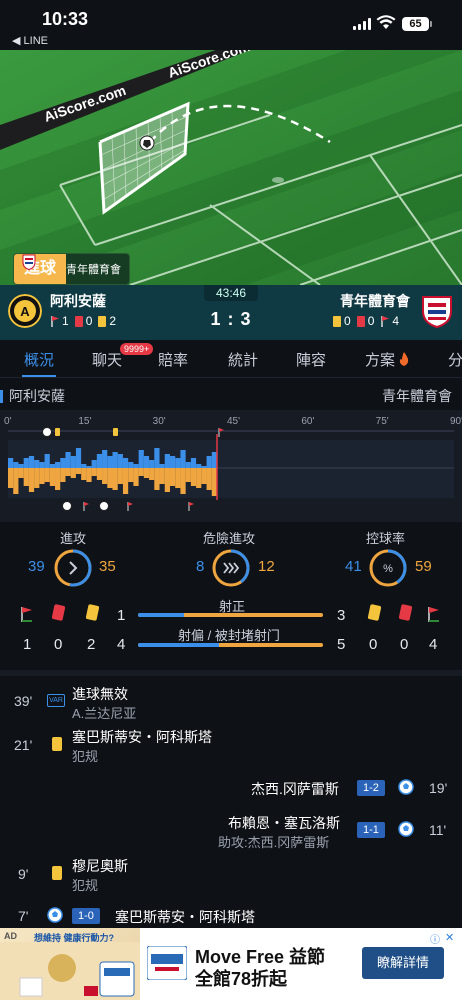  I want to click on event-minute: 9', so click(23, 874).